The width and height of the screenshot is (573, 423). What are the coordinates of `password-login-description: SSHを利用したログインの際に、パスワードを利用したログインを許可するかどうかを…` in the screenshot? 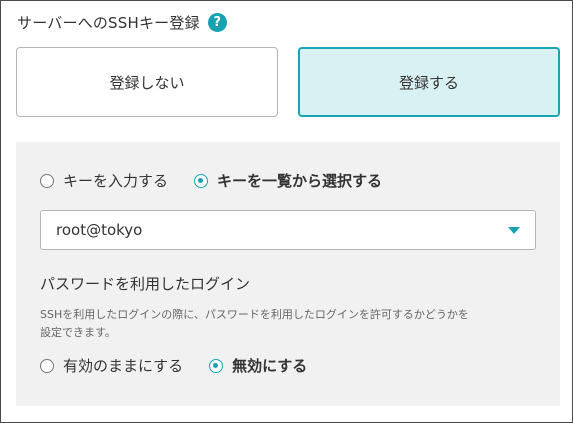 It's located at (290, 324).